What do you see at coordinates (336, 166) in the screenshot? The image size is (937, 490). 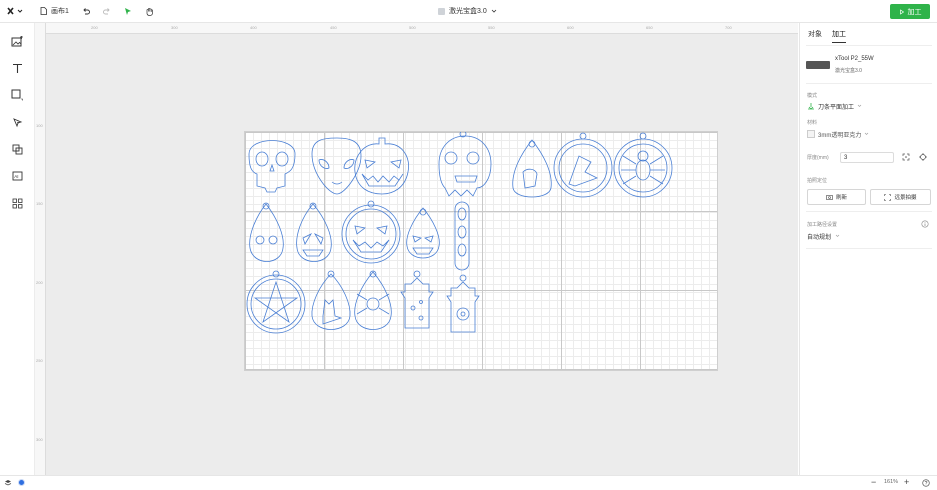 I see `alien-ornament` at bounding box center [336, 166].